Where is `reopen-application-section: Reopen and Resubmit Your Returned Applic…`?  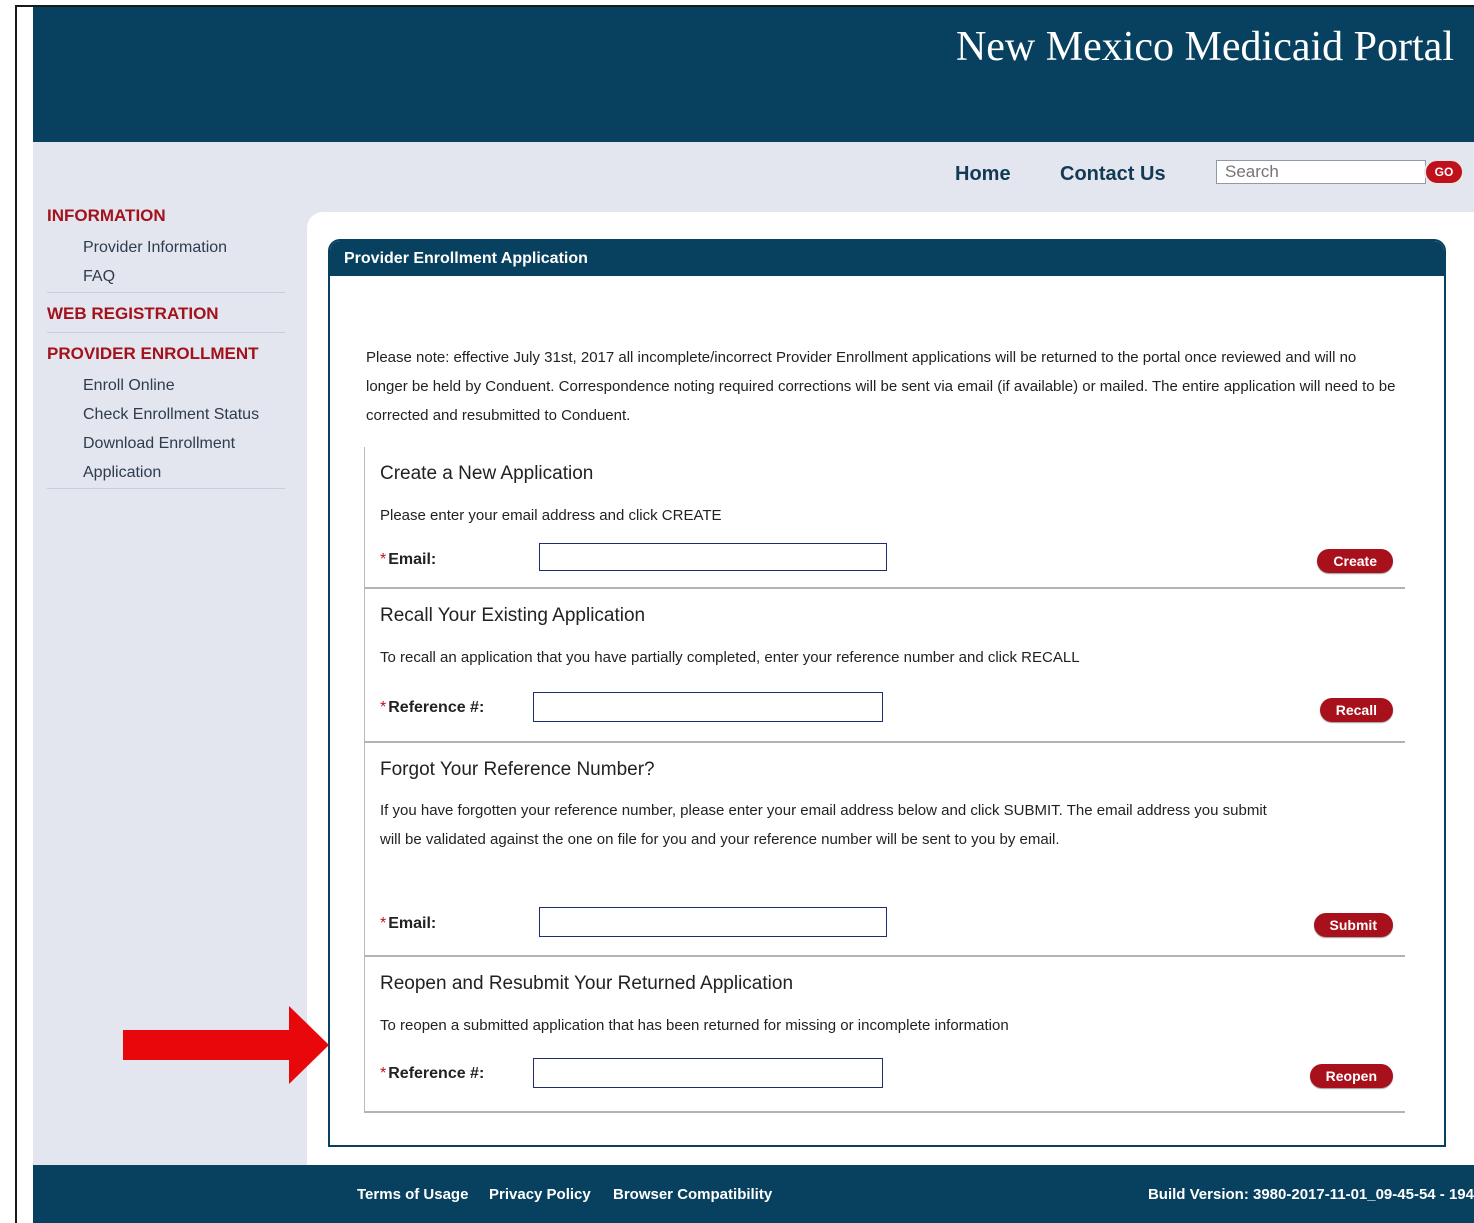 reopen-application-section: Reopen and Resubmit Your Returned Applic… is located at coordinates (884, 1035).